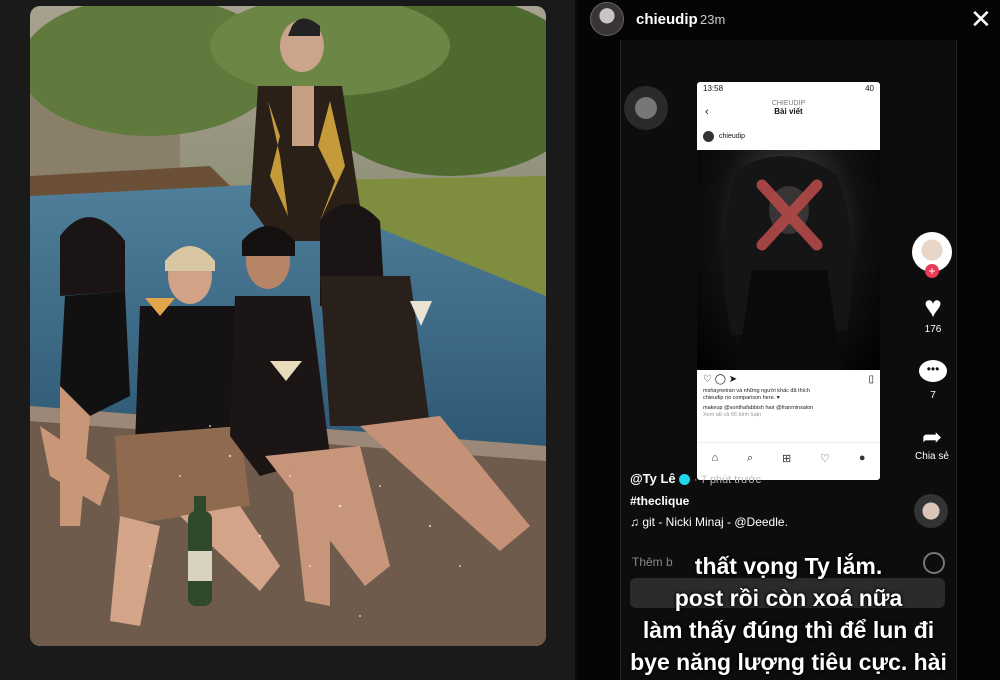 This screenshot has height=680, width=1000. I want to click on story-caption-line-1: thất vọng Ty lắm., so click(788, 566).